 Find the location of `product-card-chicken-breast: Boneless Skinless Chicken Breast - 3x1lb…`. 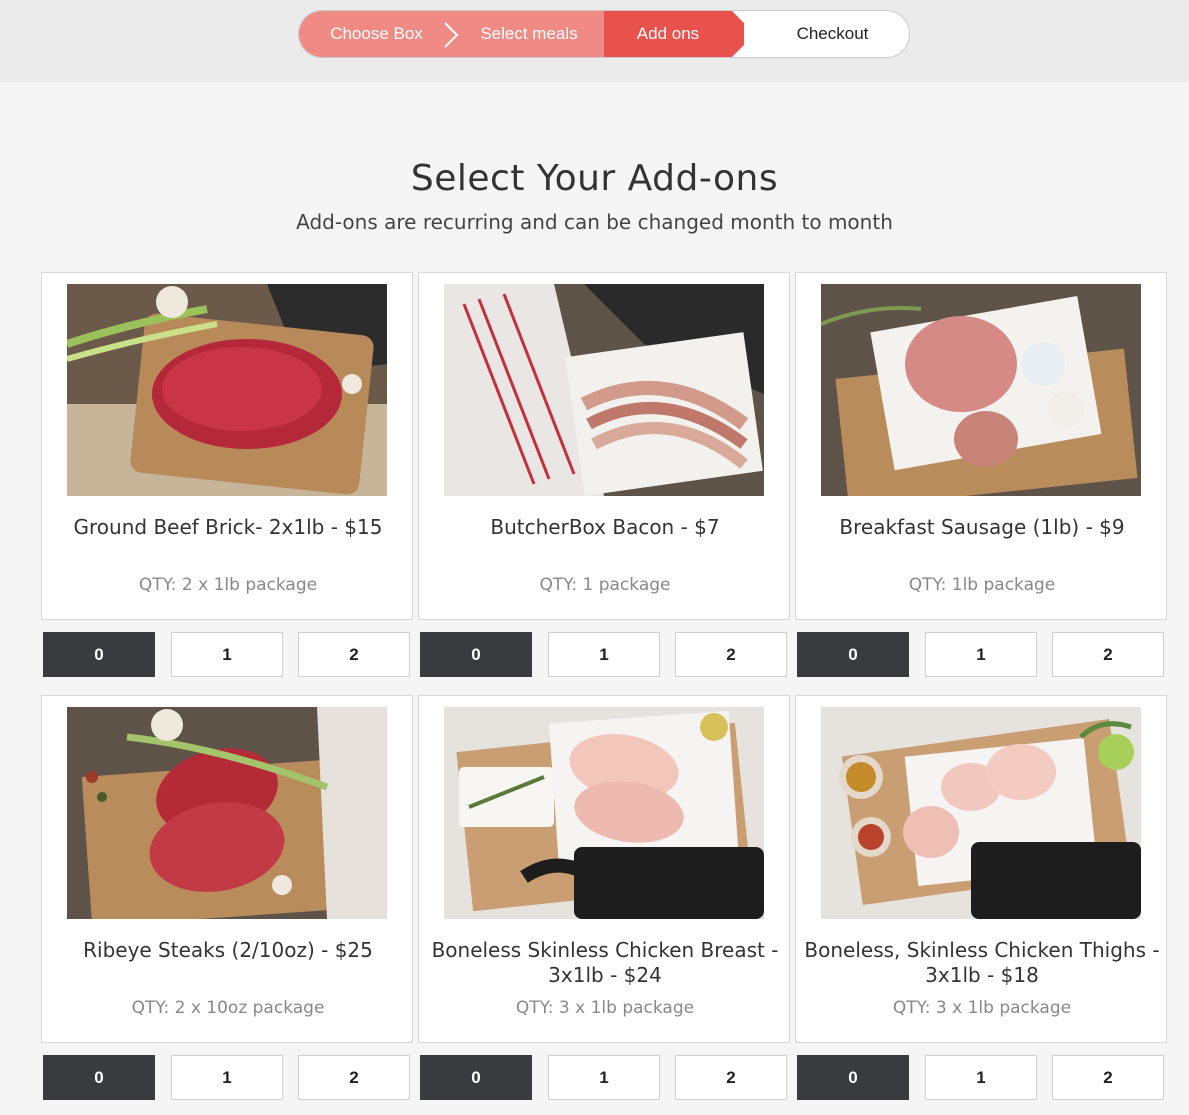

product-card-chicken-breast: Boneless Skinless Chicken Breast - 3x1lb… is located at coordinates (604, 869).